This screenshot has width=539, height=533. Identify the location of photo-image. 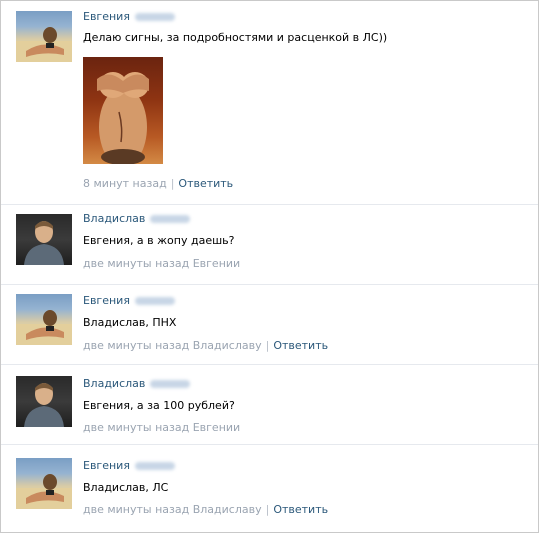
(123, 118).